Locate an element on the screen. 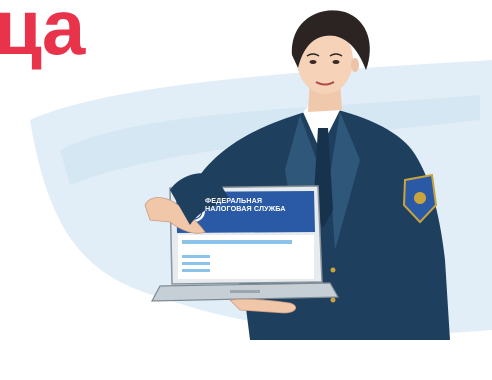 The width and height of the screenshot is (492, 380). laptop-screen-title: ФЕДЕРАЛЬНАЯ НАЛОГОВАЯ СЛУЖБА is located at coordinates (260, 205).